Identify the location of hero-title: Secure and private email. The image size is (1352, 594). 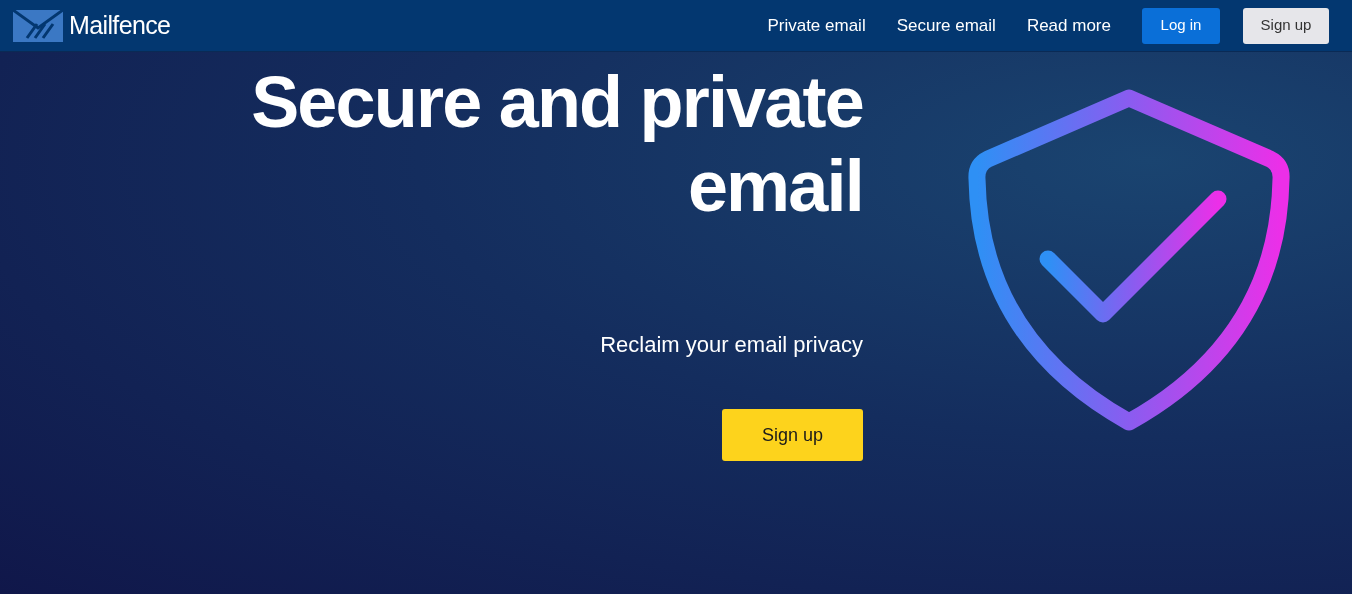
(557, 144).